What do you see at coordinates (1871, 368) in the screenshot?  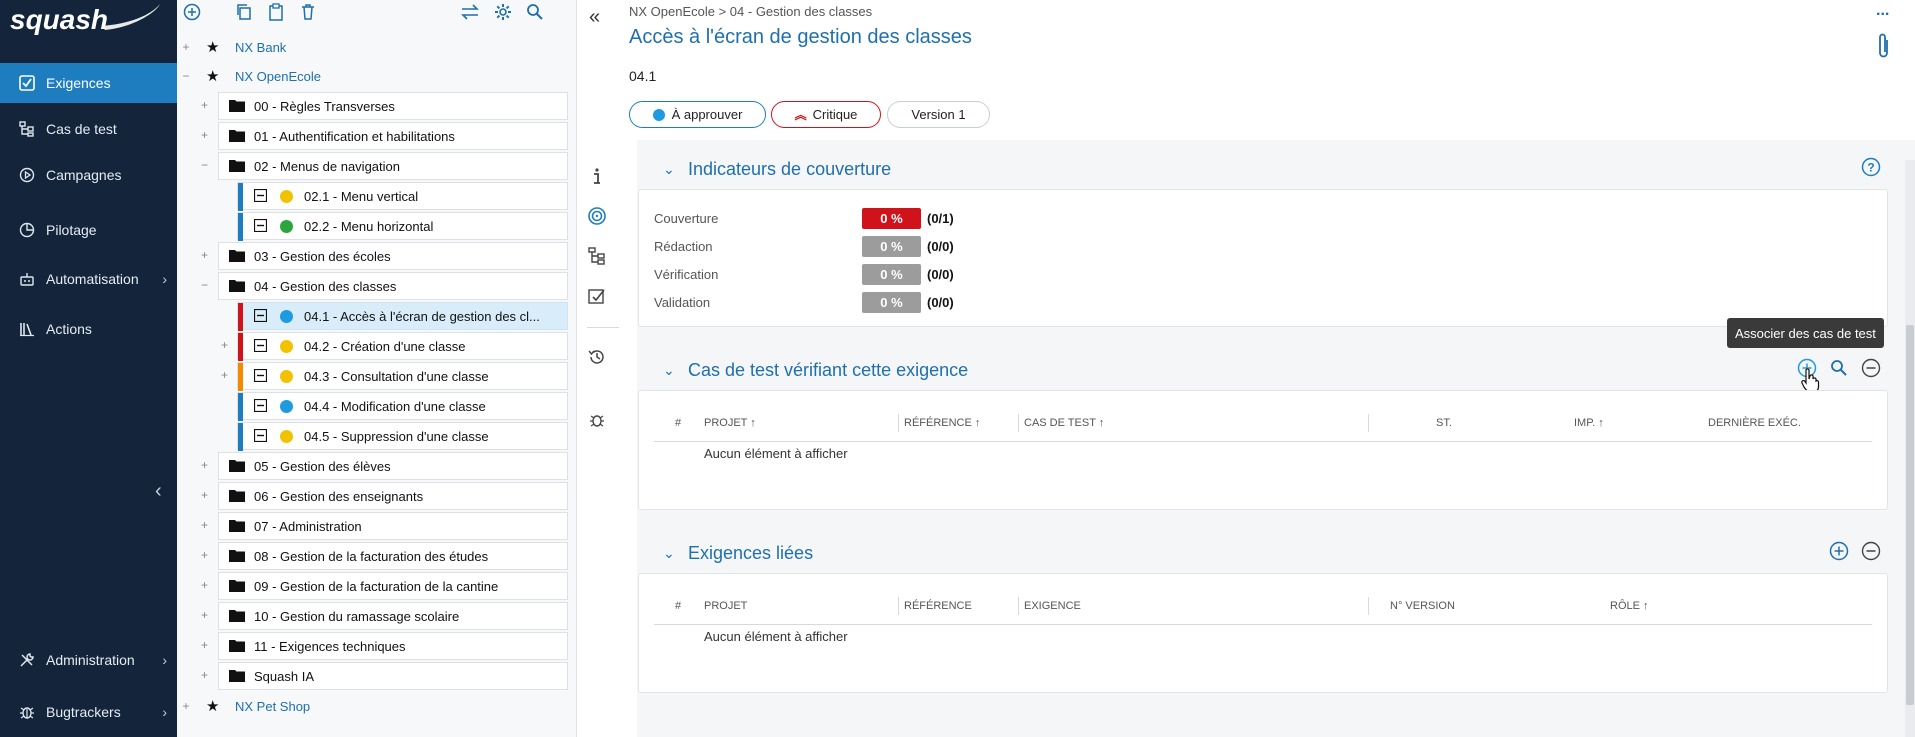 I see `remove-testcase-button` at bounding box center [1871, 368].